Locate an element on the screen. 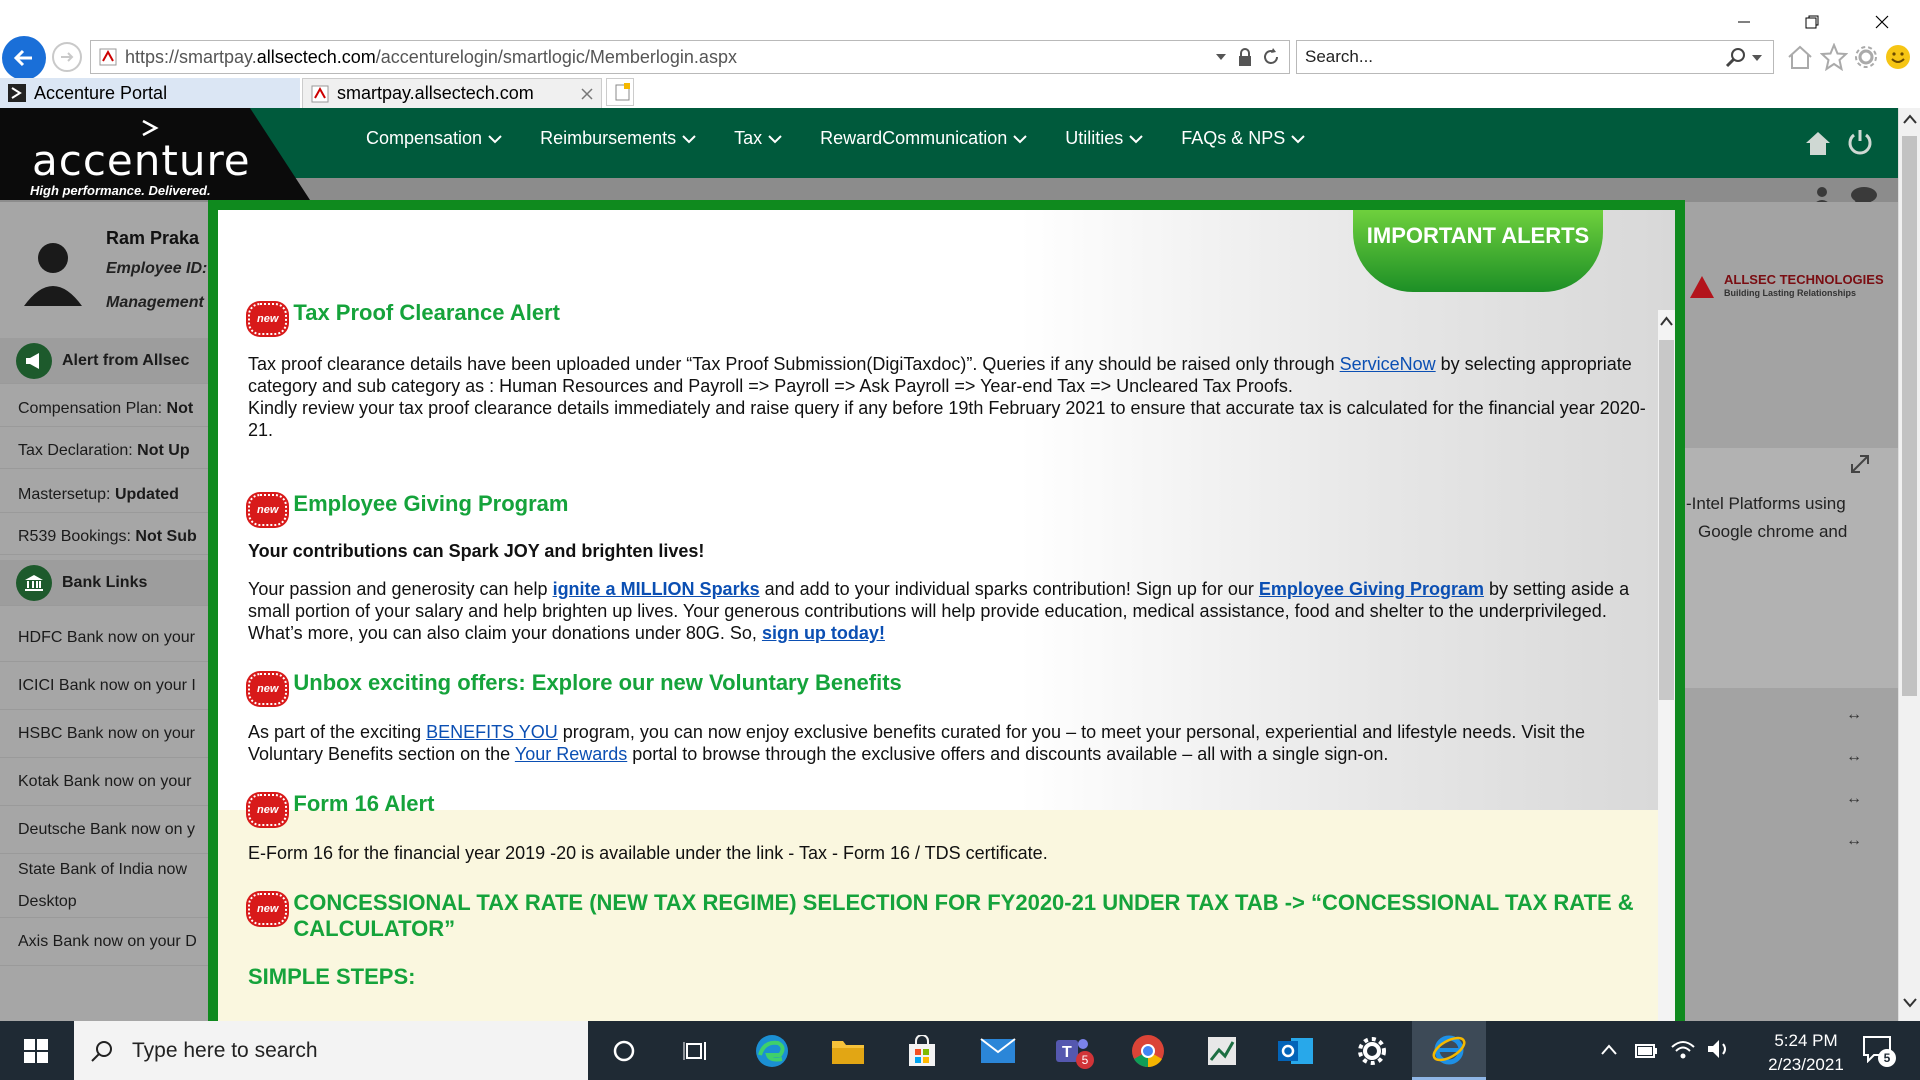 The height and width of the screenshot is (1080, 1920). folder-icon is located at coordinates (848, 1052).